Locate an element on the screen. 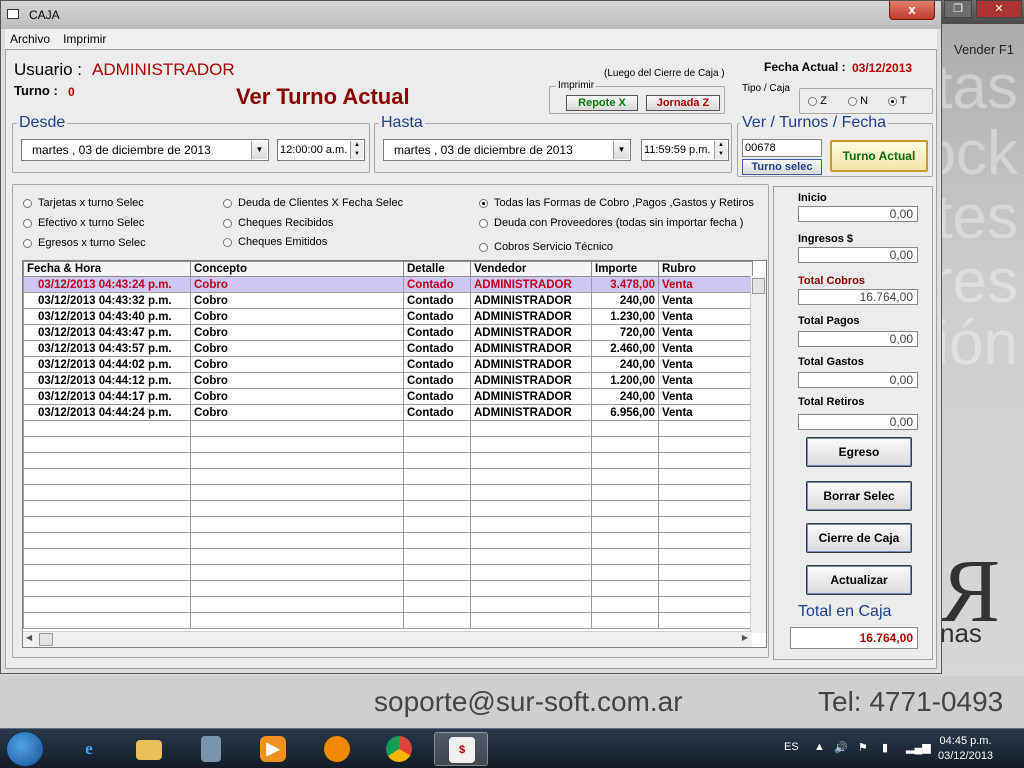 The height and width of the screenshot is (768, 1024). calculator-icon is located at coordinates (211, 749).